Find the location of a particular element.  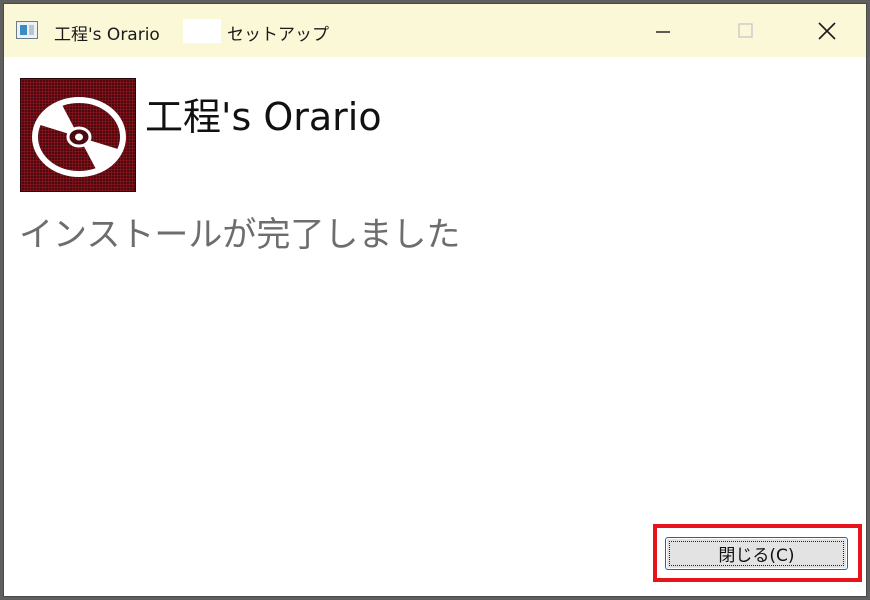

minimize-button is located at coordinates (662, 30).